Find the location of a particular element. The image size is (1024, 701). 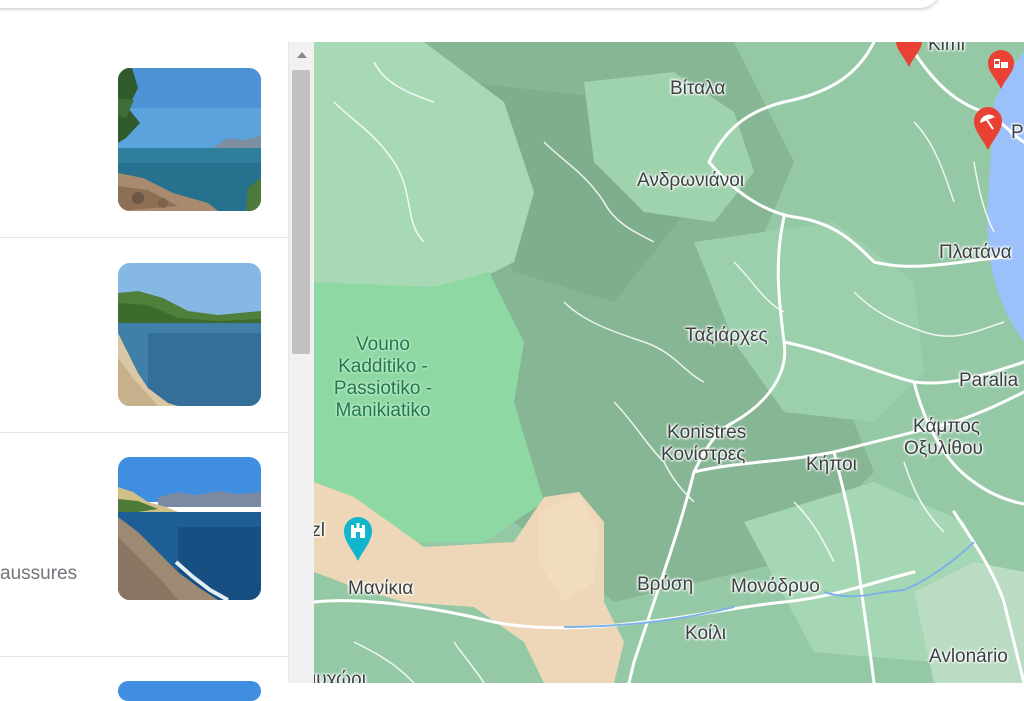

place-label-kipoi: Κήποι is located at coordinates (831, 465).